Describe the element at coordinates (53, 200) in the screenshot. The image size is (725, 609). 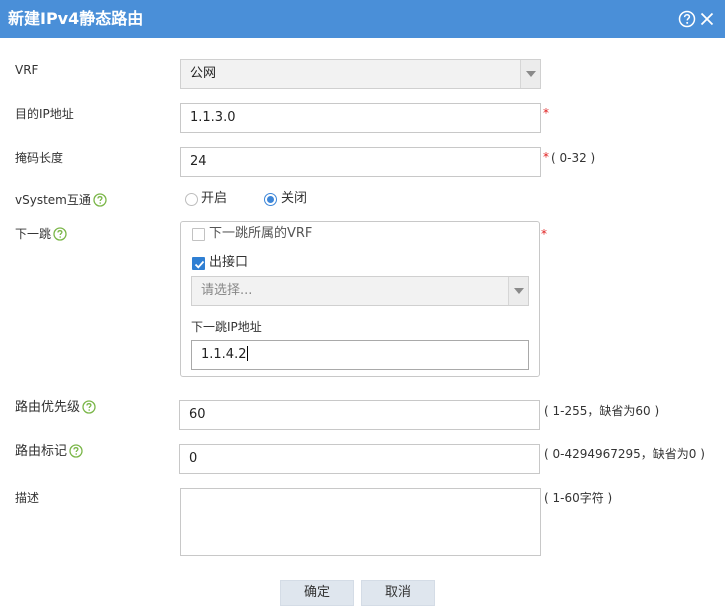
I see `vsystem-label-text: vSystem互通` at that location.